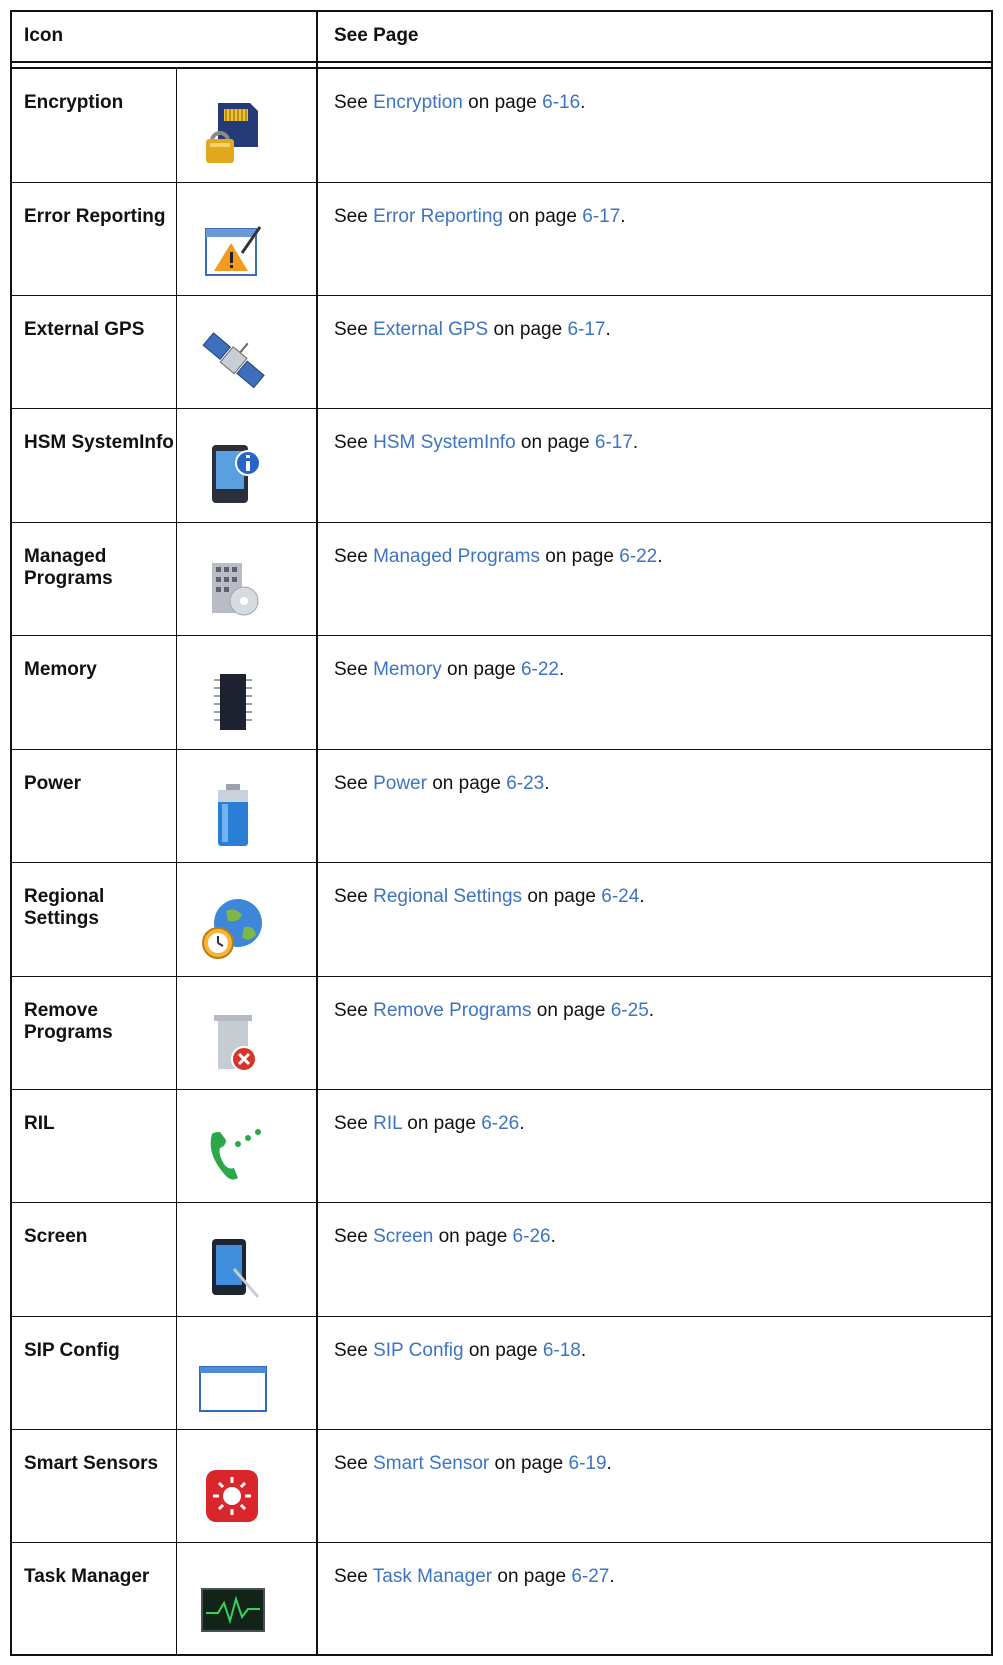 The height and width of the screenshot is (1665, 1003). Describe the element at coordinates (561, 102) in the screenshot. I see `page-link: 6-16` at that location.